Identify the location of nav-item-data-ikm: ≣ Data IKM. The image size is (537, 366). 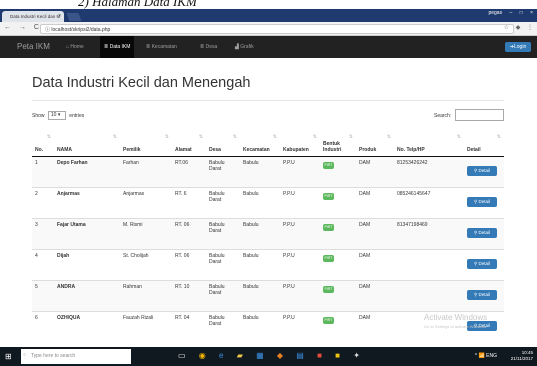
(117, 47).